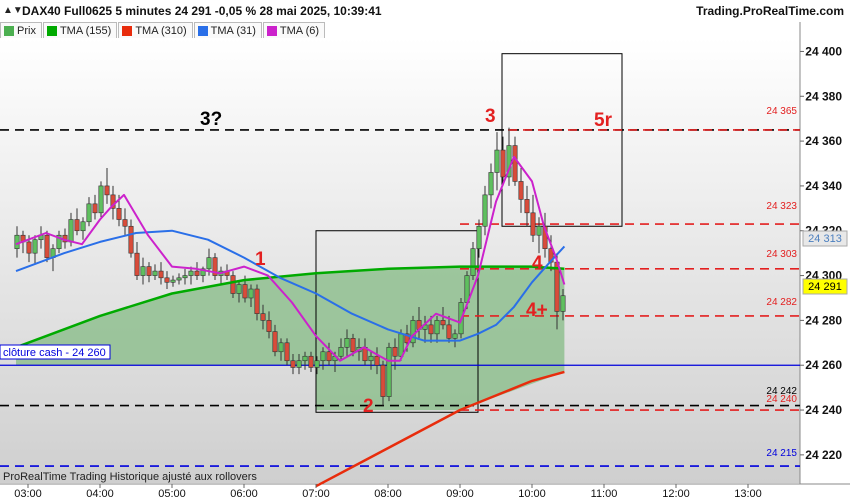 Image resolution: width=850 pixels, height=500 pixels. Describe the element at coordinates (823, 186) in the screenshot. I see `y-tick-label: 24 340` at that location.